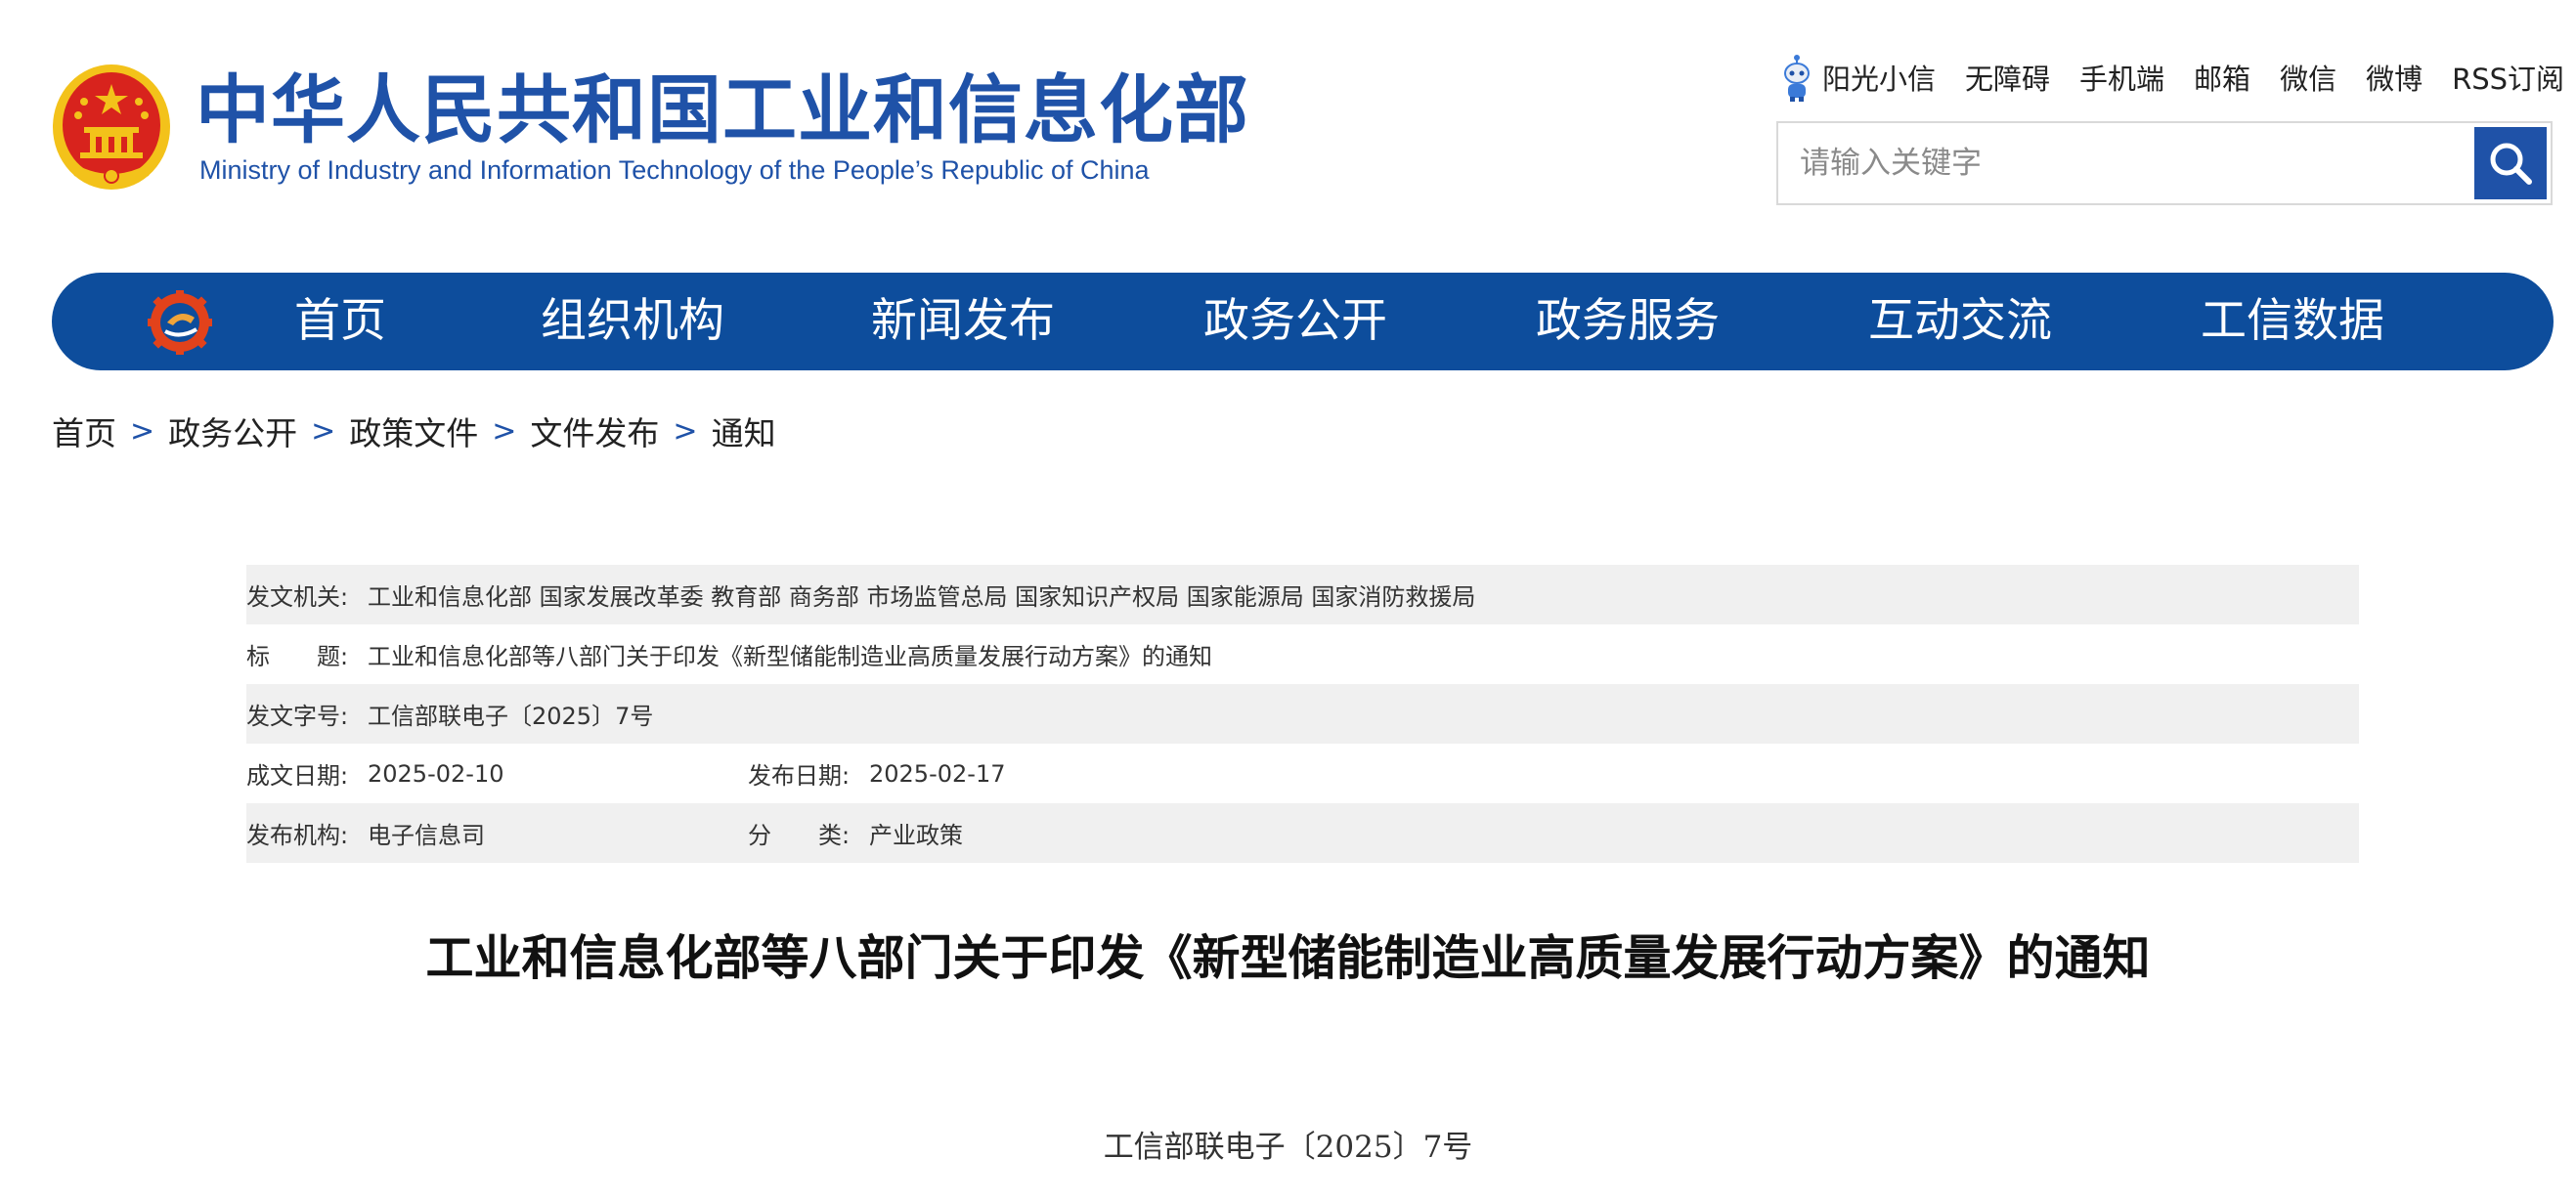  I want to click on document-number: 工信部联电子〔2025〕7号, so click(1288, 1147).